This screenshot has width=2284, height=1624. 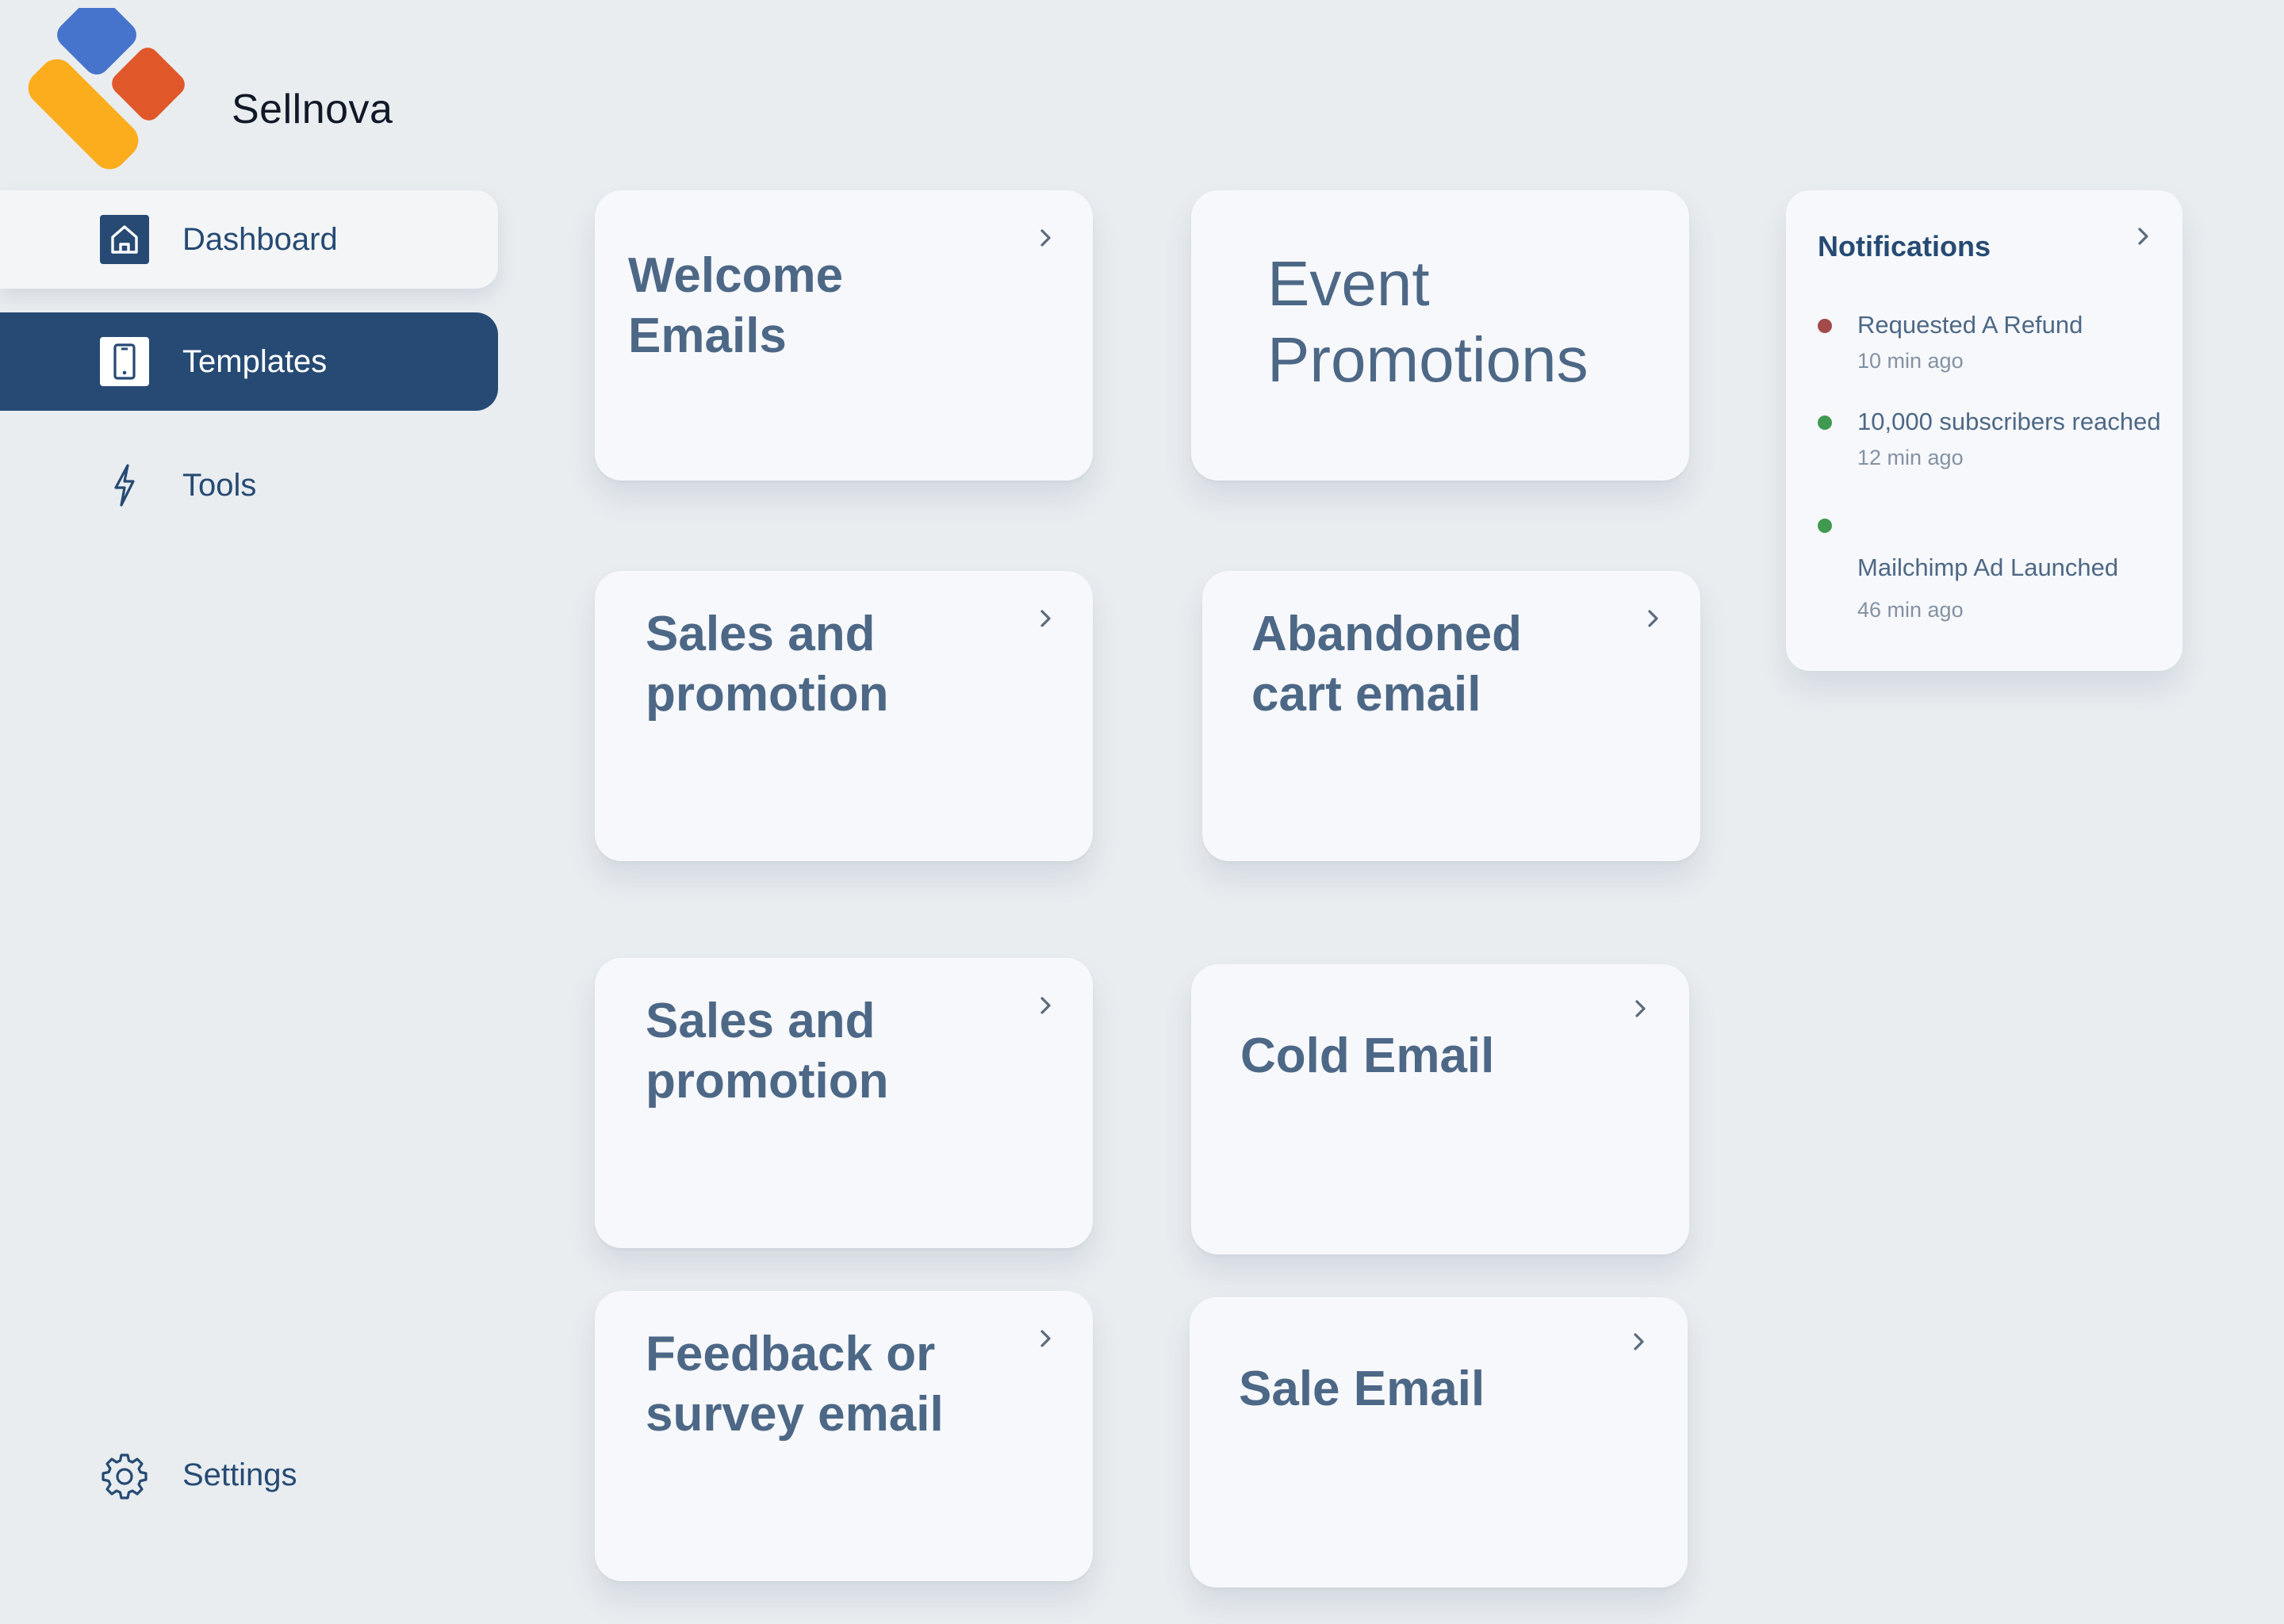 I want to click on sidebar-item-dashboard: Dashboard, so click(x=249, y=239).